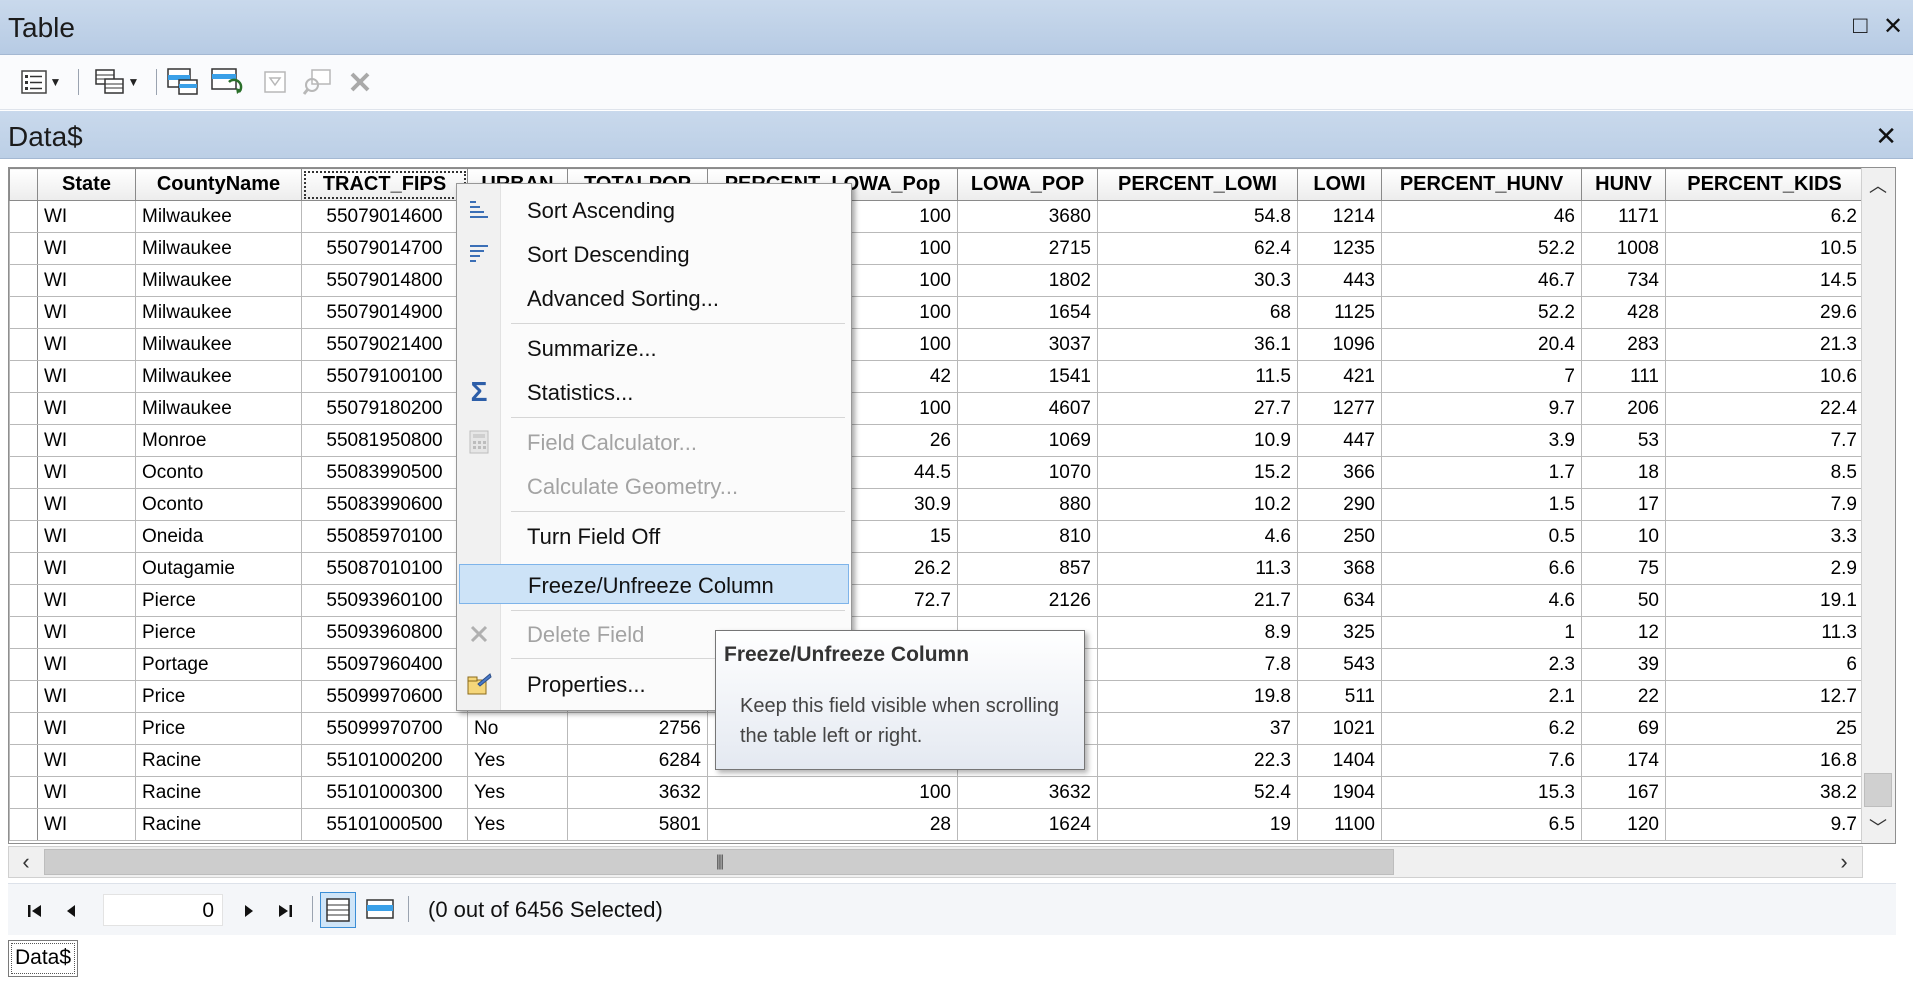 Image resolution: width=1913 pixels, height=984 pixels. Describe the element at coordinates (1764, 664) in the screenshot. I see `table-cell: 6` at that location.